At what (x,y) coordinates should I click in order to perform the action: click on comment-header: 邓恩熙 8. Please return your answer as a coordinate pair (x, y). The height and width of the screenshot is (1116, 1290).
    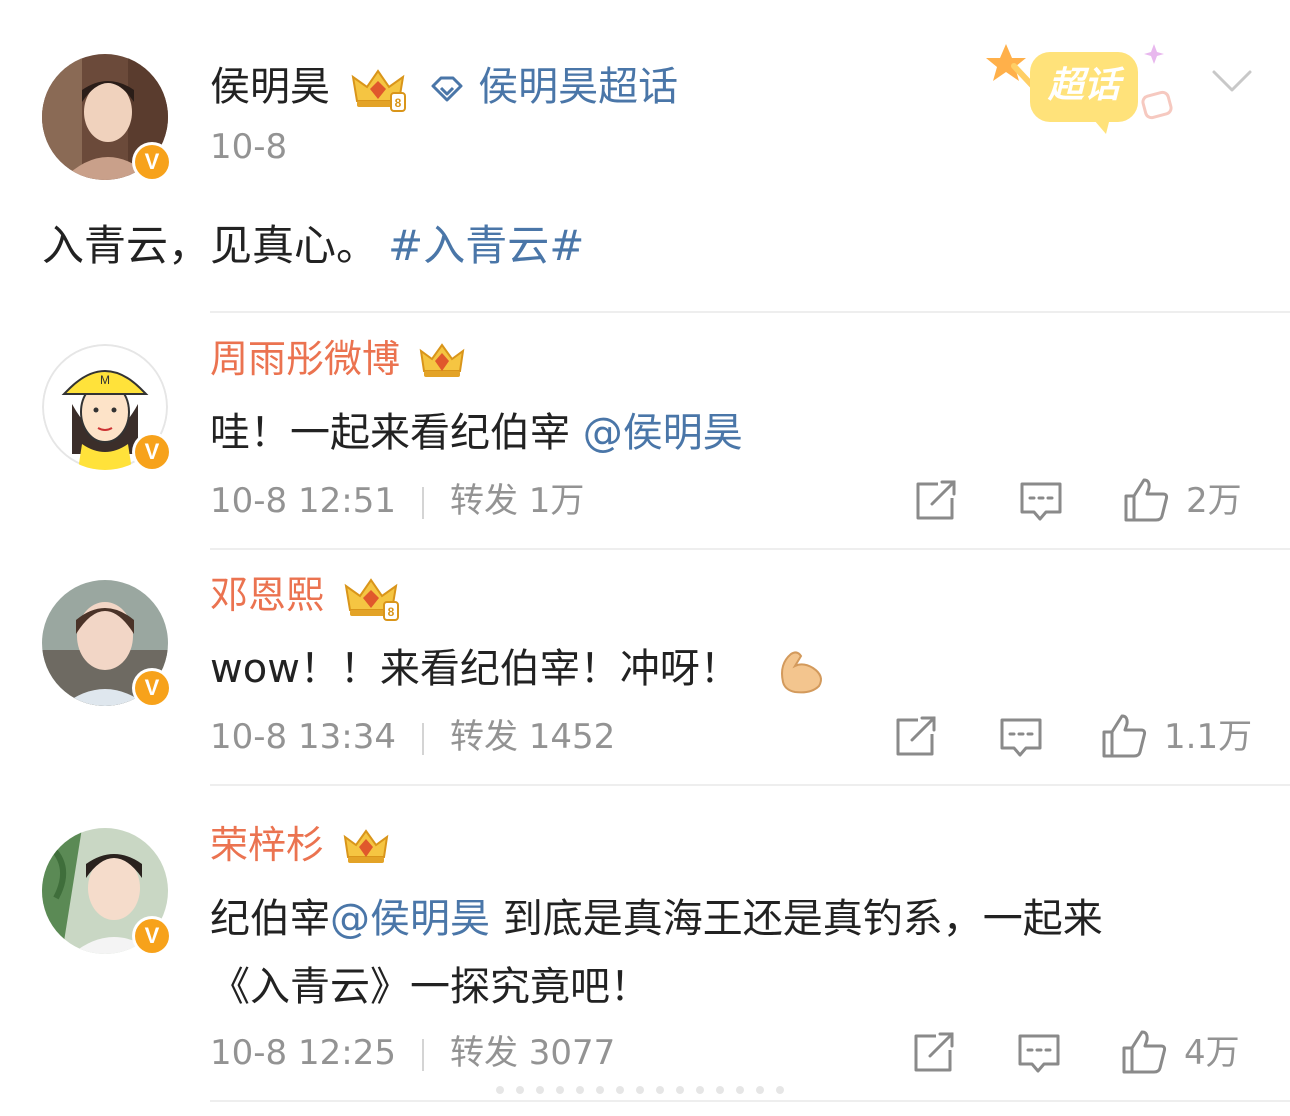
    Looking at the image, I should click on (305, 596).